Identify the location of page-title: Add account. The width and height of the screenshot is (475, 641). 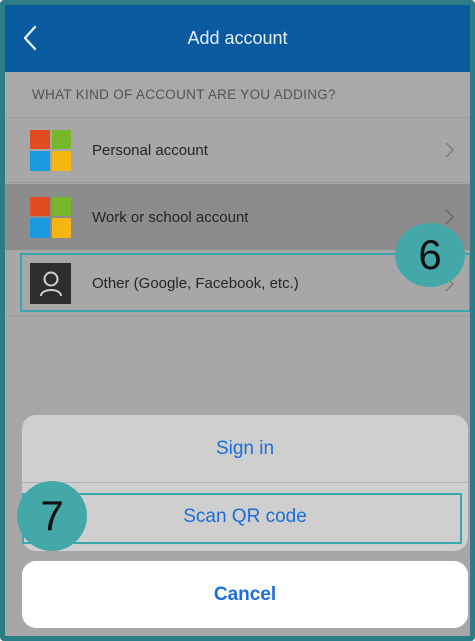
(237, 38).